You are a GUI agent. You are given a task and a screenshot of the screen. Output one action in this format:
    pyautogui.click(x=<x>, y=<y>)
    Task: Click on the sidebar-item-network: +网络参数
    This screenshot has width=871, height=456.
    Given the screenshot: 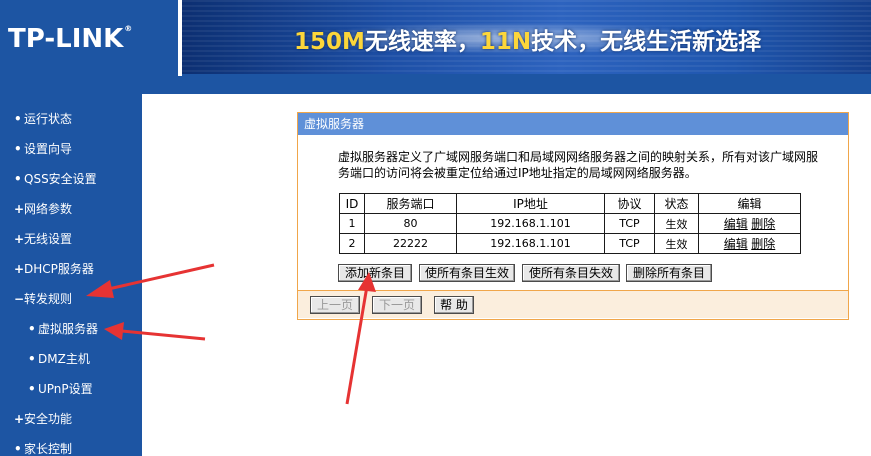 What is the action you would take?
    pyautogui.click(x=43, y=208)
    